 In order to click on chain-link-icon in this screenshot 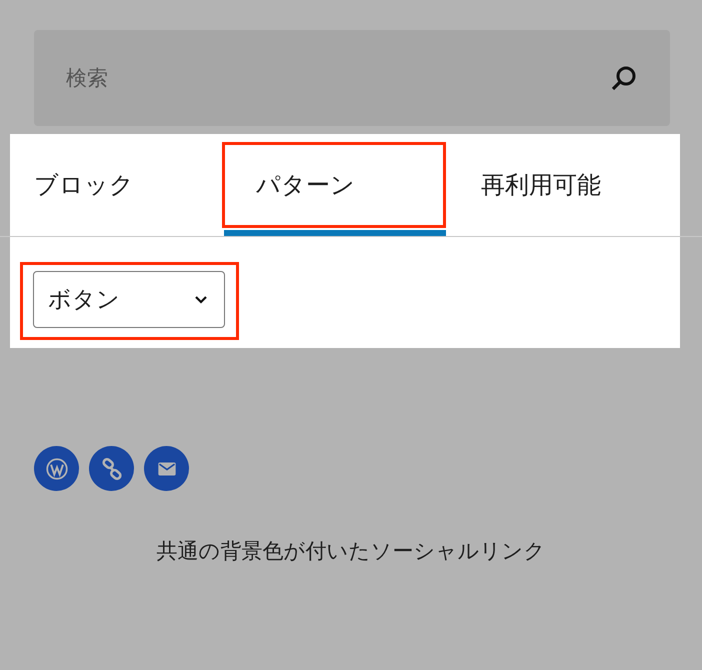, I will do `click(111, 468)`.